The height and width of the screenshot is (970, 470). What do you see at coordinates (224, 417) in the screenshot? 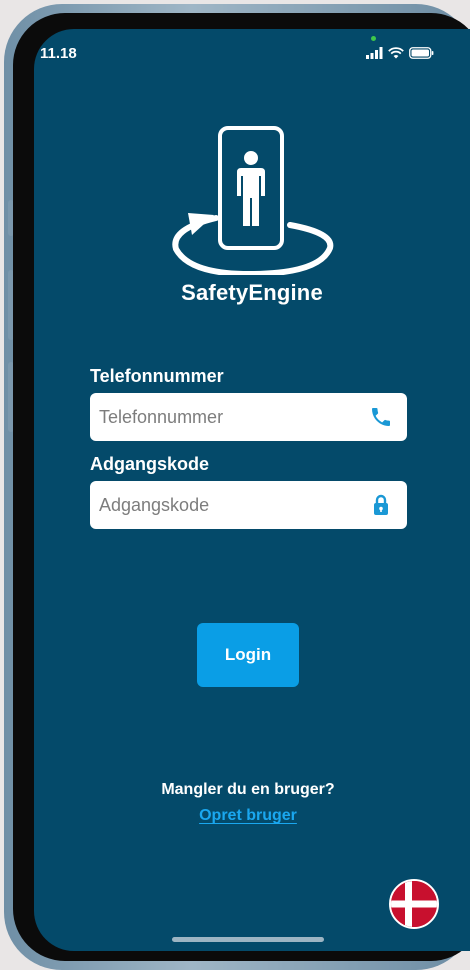
I see `phone-input` at bounding box center [224, 417].